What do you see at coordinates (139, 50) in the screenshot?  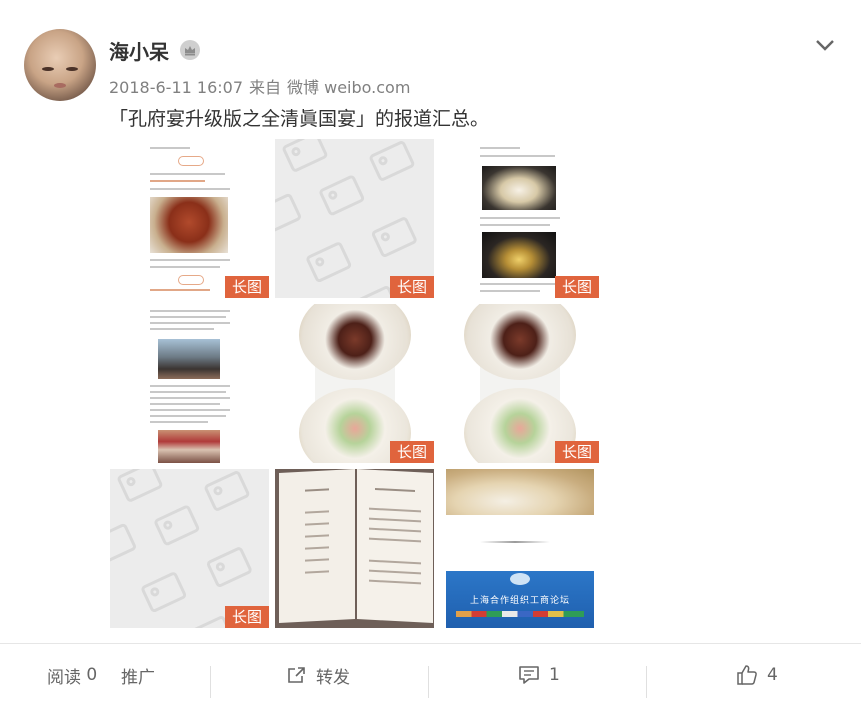 I see `username: 海小呆` at bounding box center [139, 50].